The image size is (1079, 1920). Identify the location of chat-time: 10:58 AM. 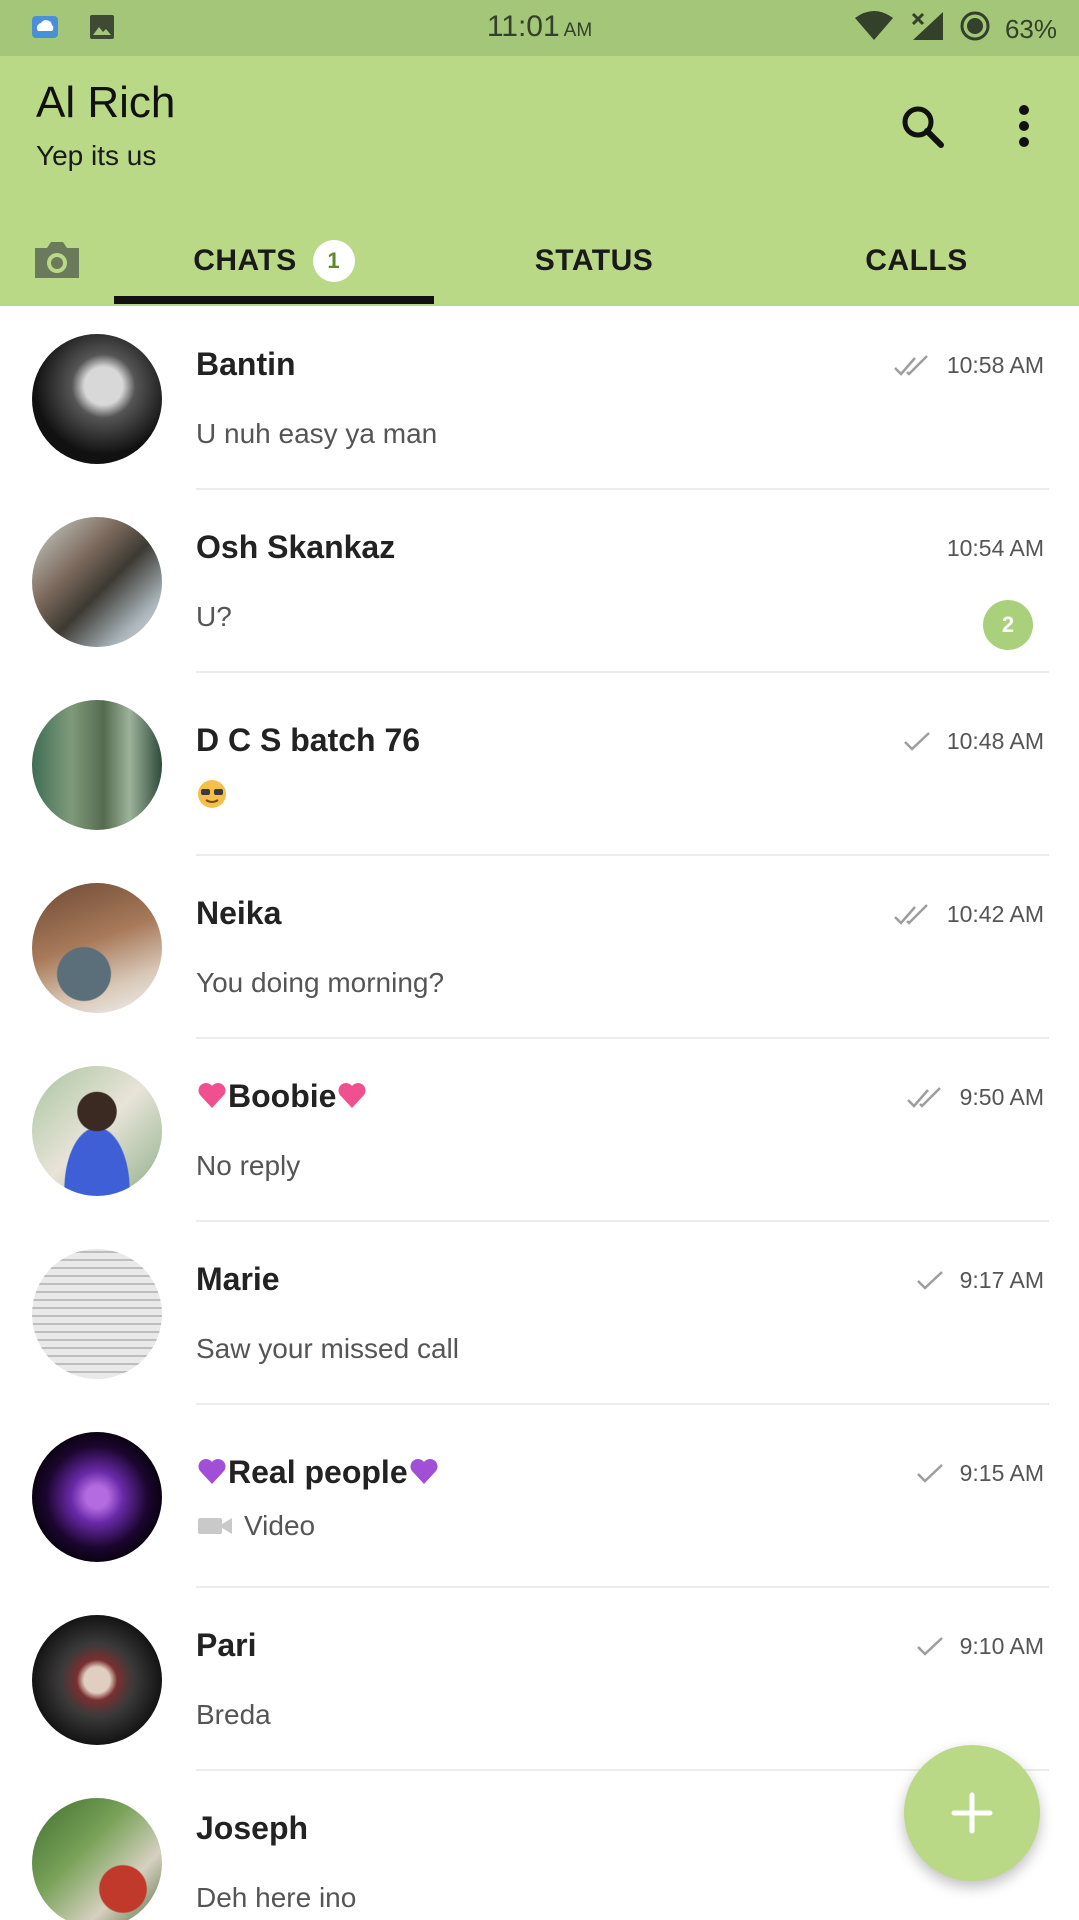
(995, 365).